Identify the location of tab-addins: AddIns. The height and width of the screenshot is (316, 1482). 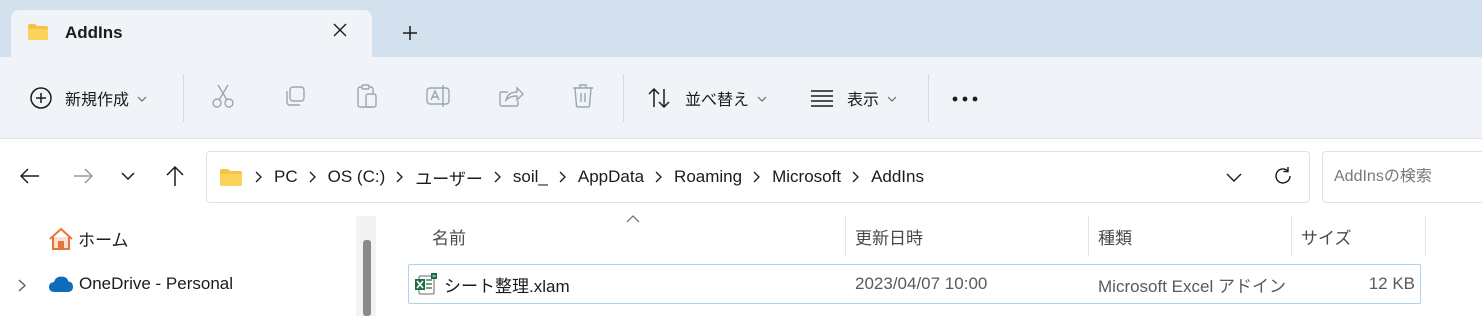
(191, 33).